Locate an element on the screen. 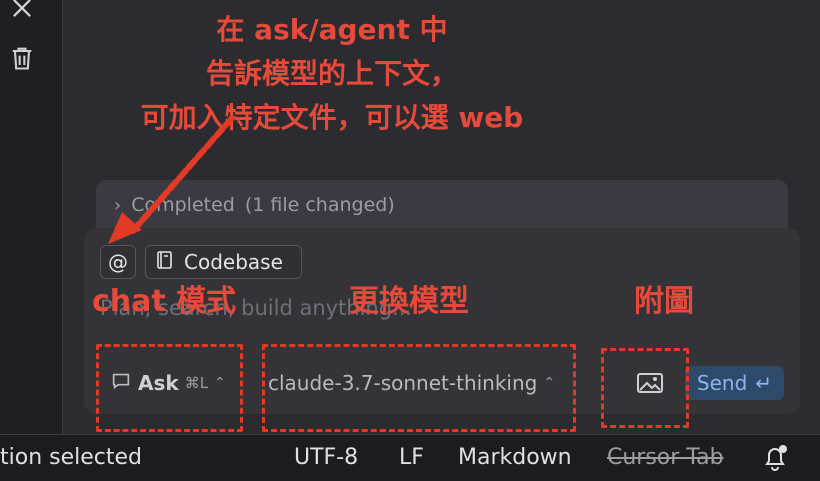 Image resolution: width=820 pixels, height=481 pixels. selection-status: tion selected is located at coordinates (71, 457).